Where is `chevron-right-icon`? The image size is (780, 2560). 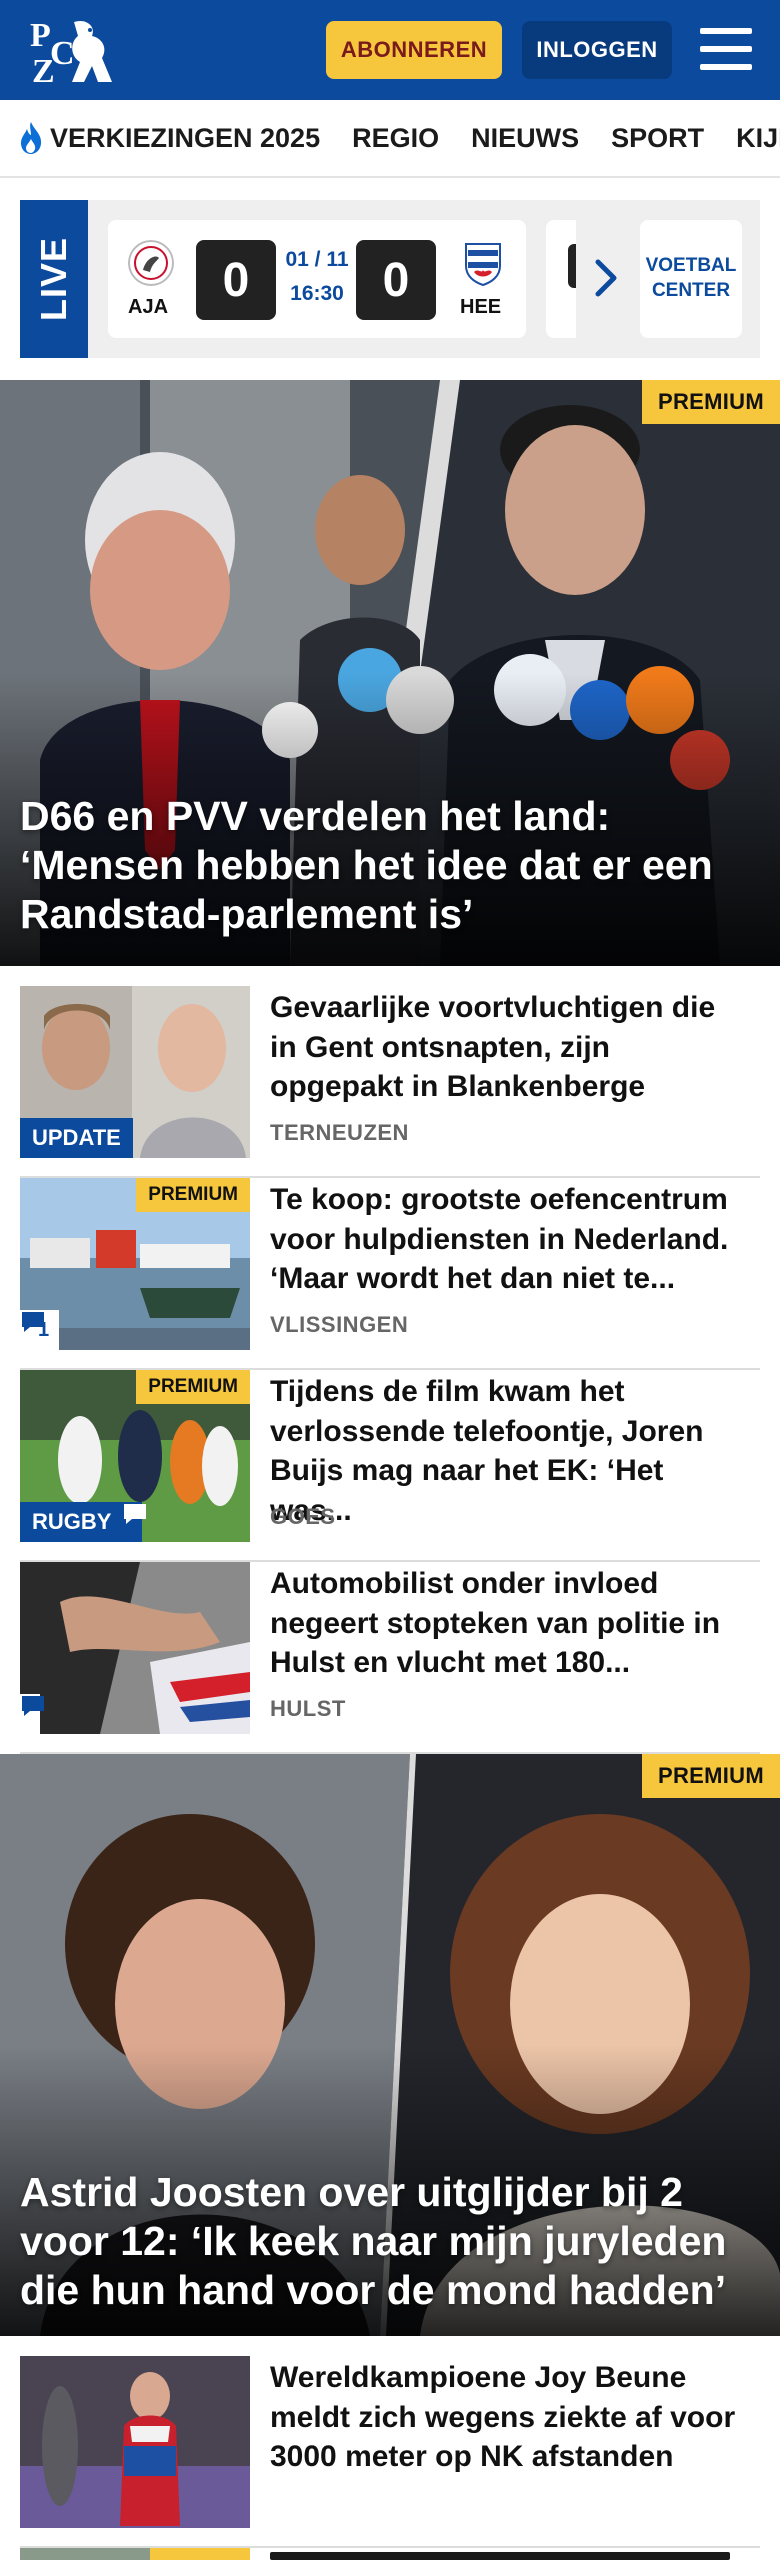 chevron-right-icon is located at coordinates (606, 278).